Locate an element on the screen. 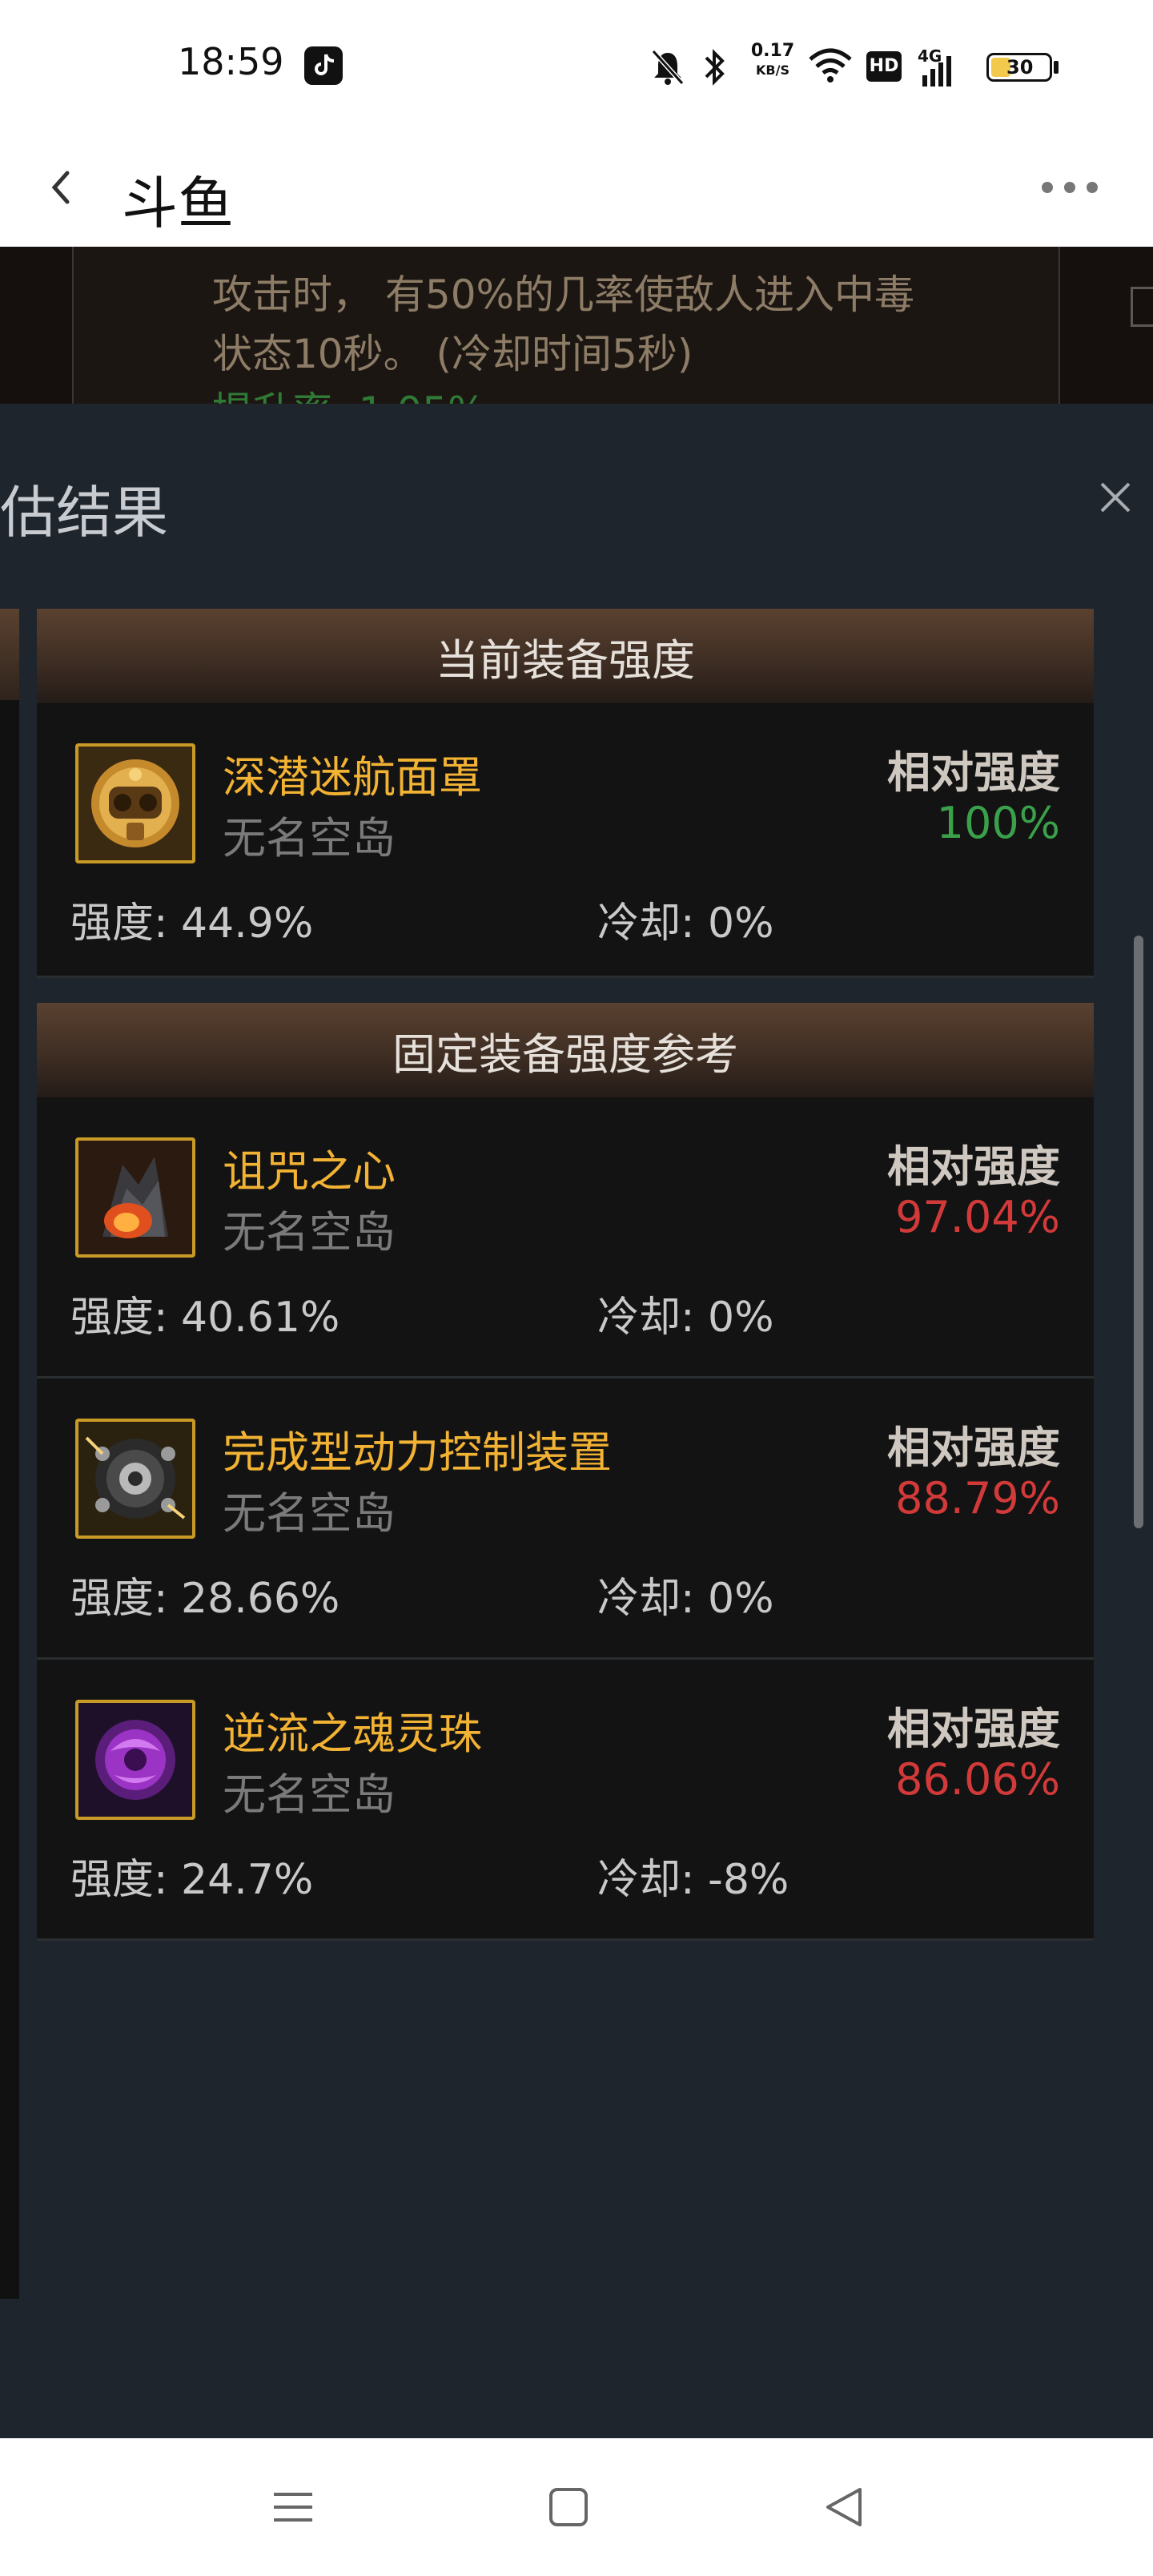 The width and height of the screenshot is (1153, 2576). equipment-item: 诅咒之心 无名空岛 相对强度 97.04% 强度: 40.61% 冷却: 0% is located at coordinates (566, 1238).